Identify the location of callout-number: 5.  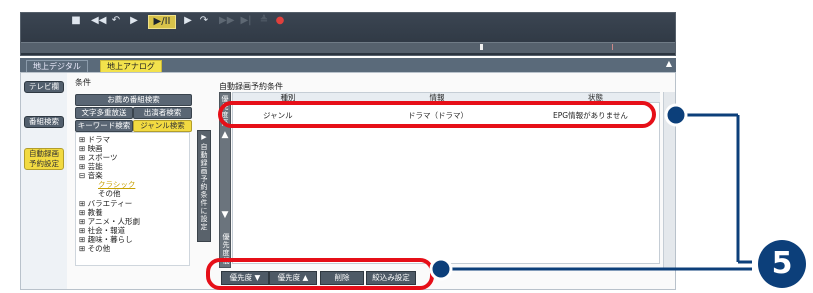
(782, 263).